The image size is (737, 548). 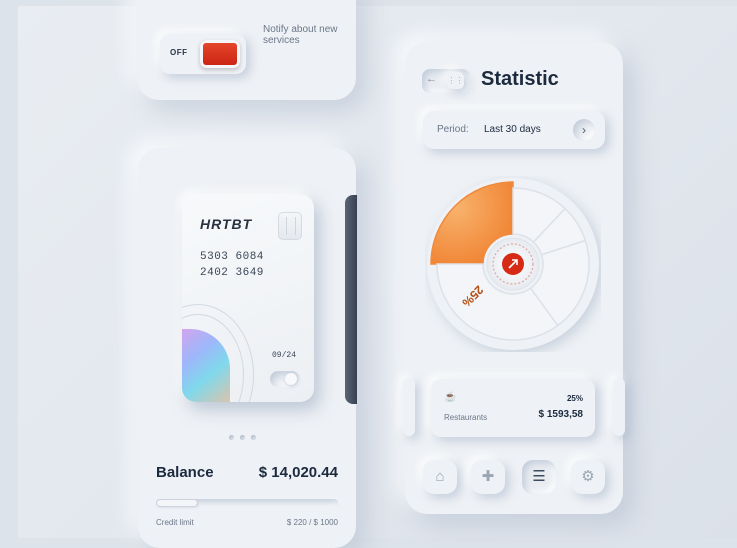 What do you see at coordinates (247, 503) in the screenshot?
I see `credit-progress-bar` at bounding box center [247, 503].